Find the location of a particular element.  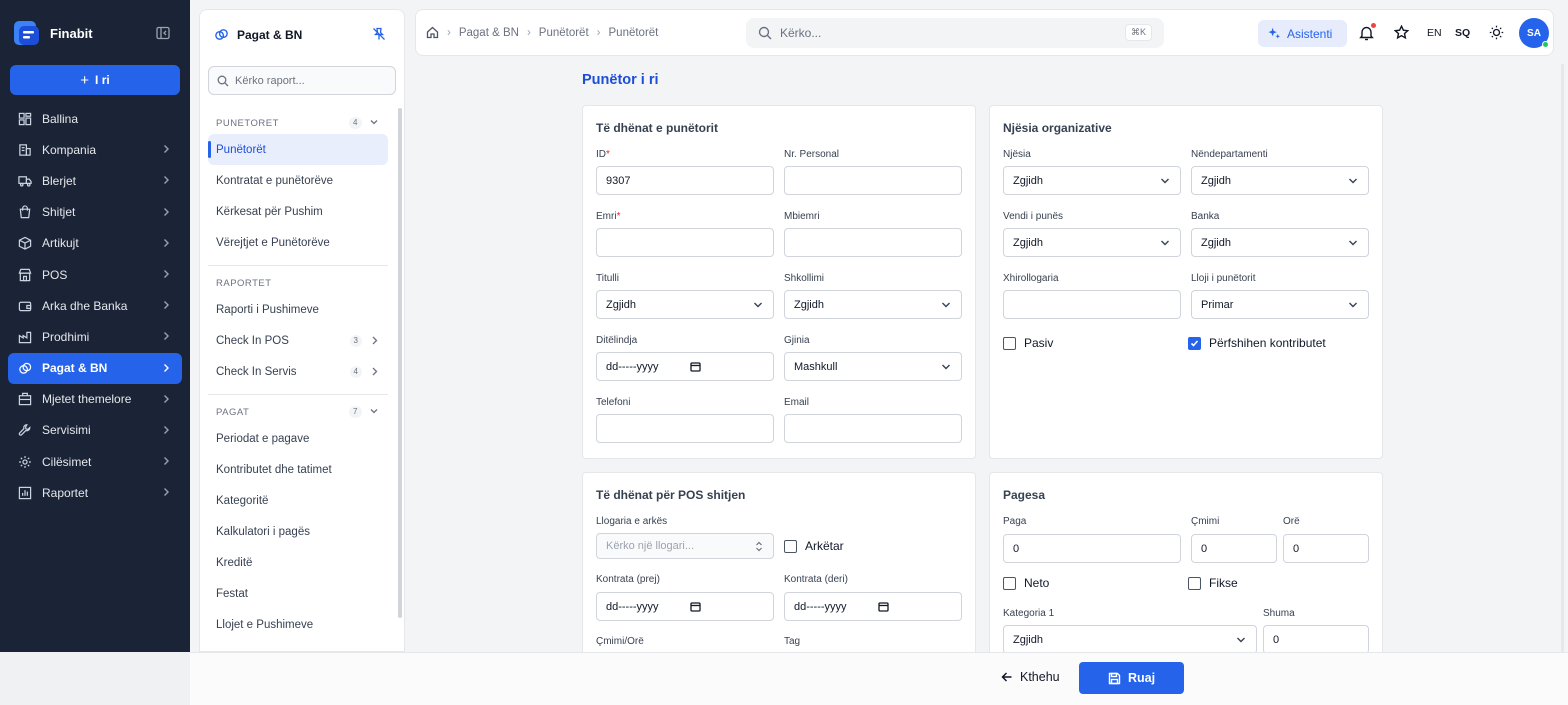

email-field is located at coordinates (873, 428).